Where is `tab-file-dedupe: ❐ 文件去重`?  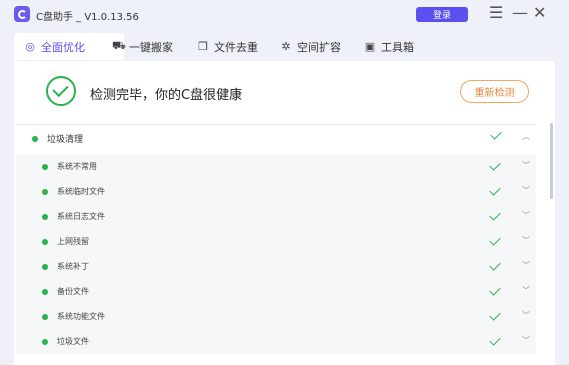 tab-file-dedupe: ❐ 文件去重 is located at coordinates (227, 46).